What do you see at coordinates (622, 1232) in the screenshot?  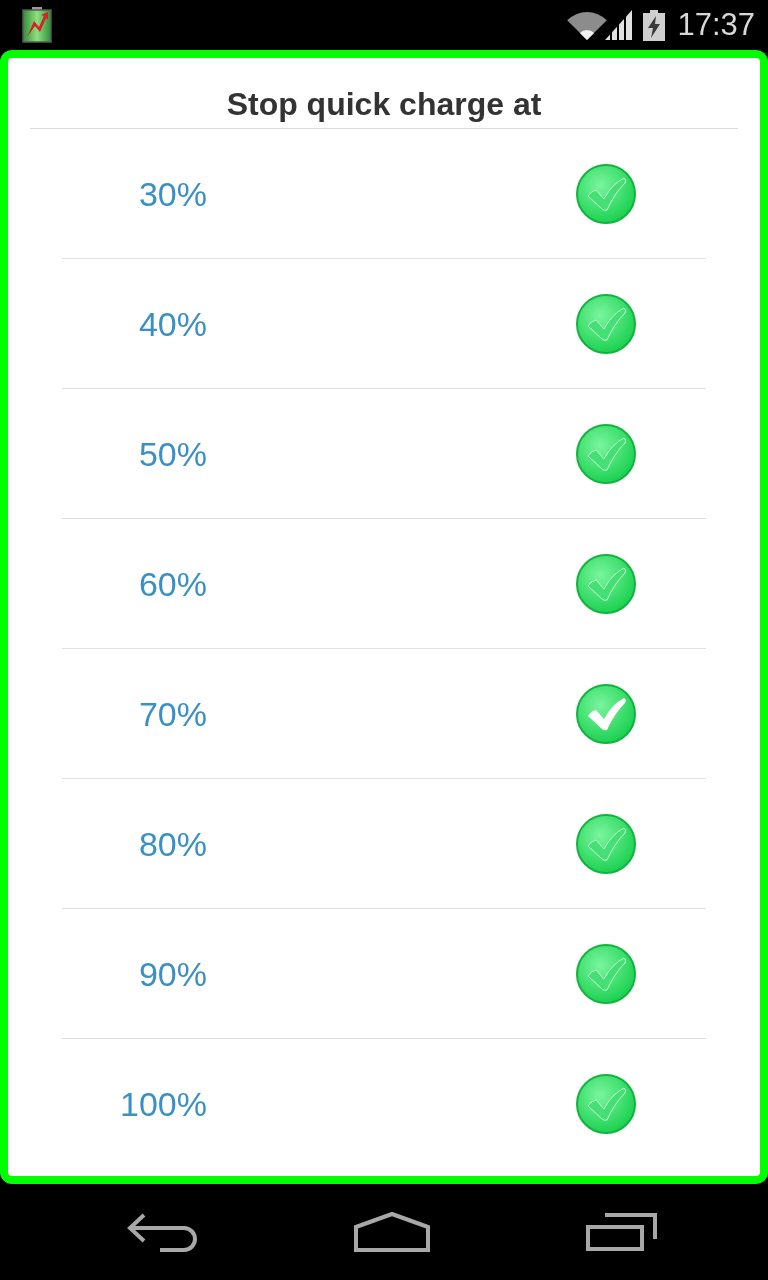 I see `recents-icon` at bounding box center [622, 1232].